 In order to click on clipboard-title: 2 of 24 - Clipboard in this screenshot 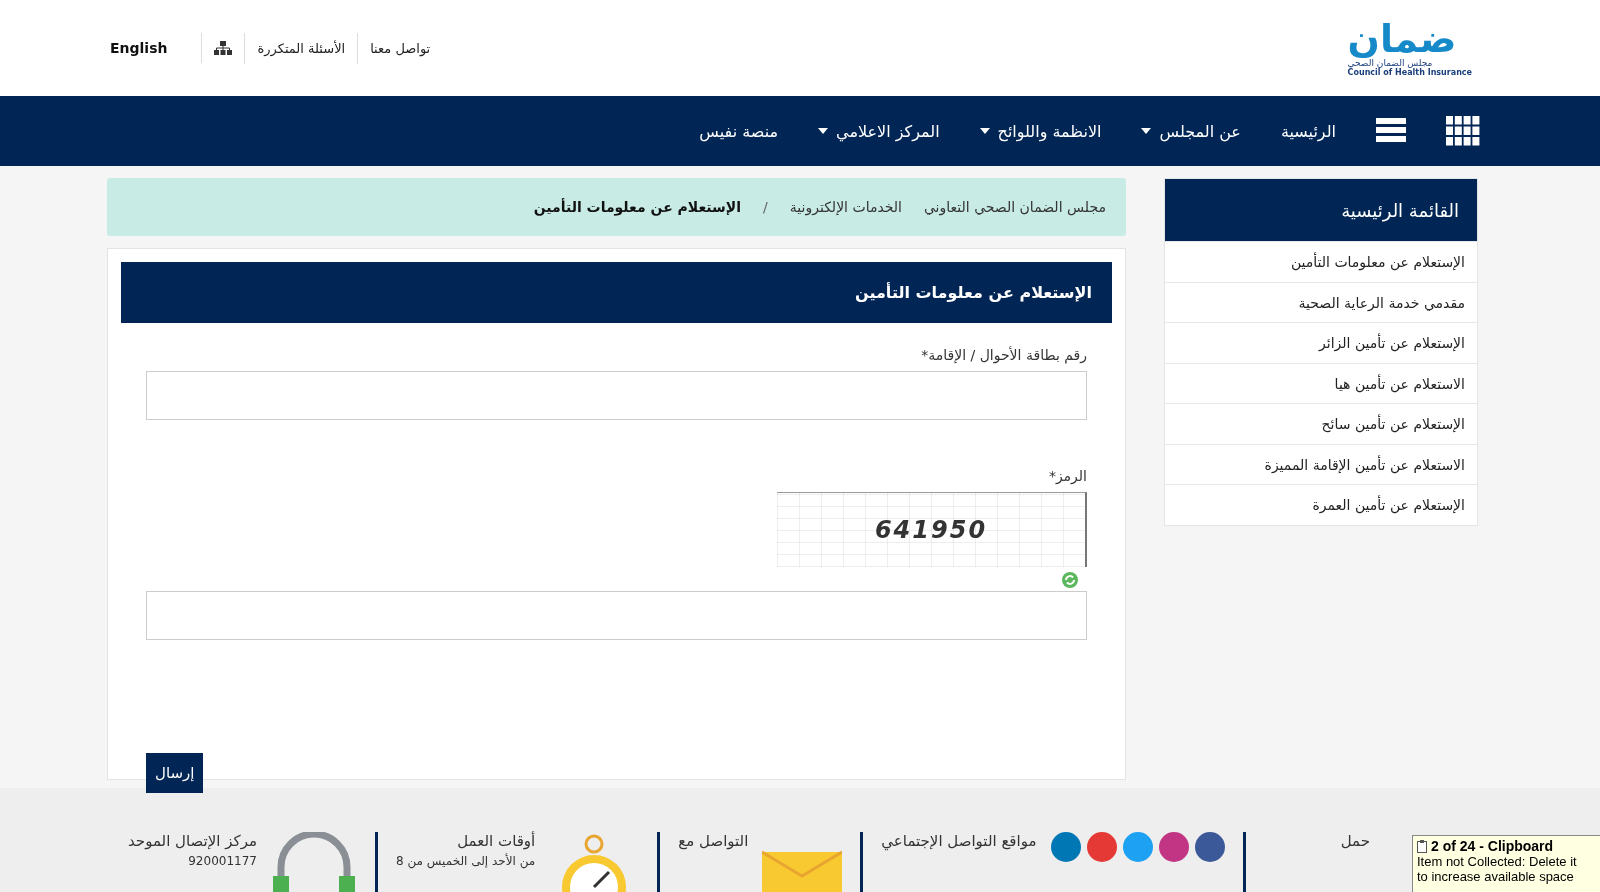, I will do `click(1492, 846)`.